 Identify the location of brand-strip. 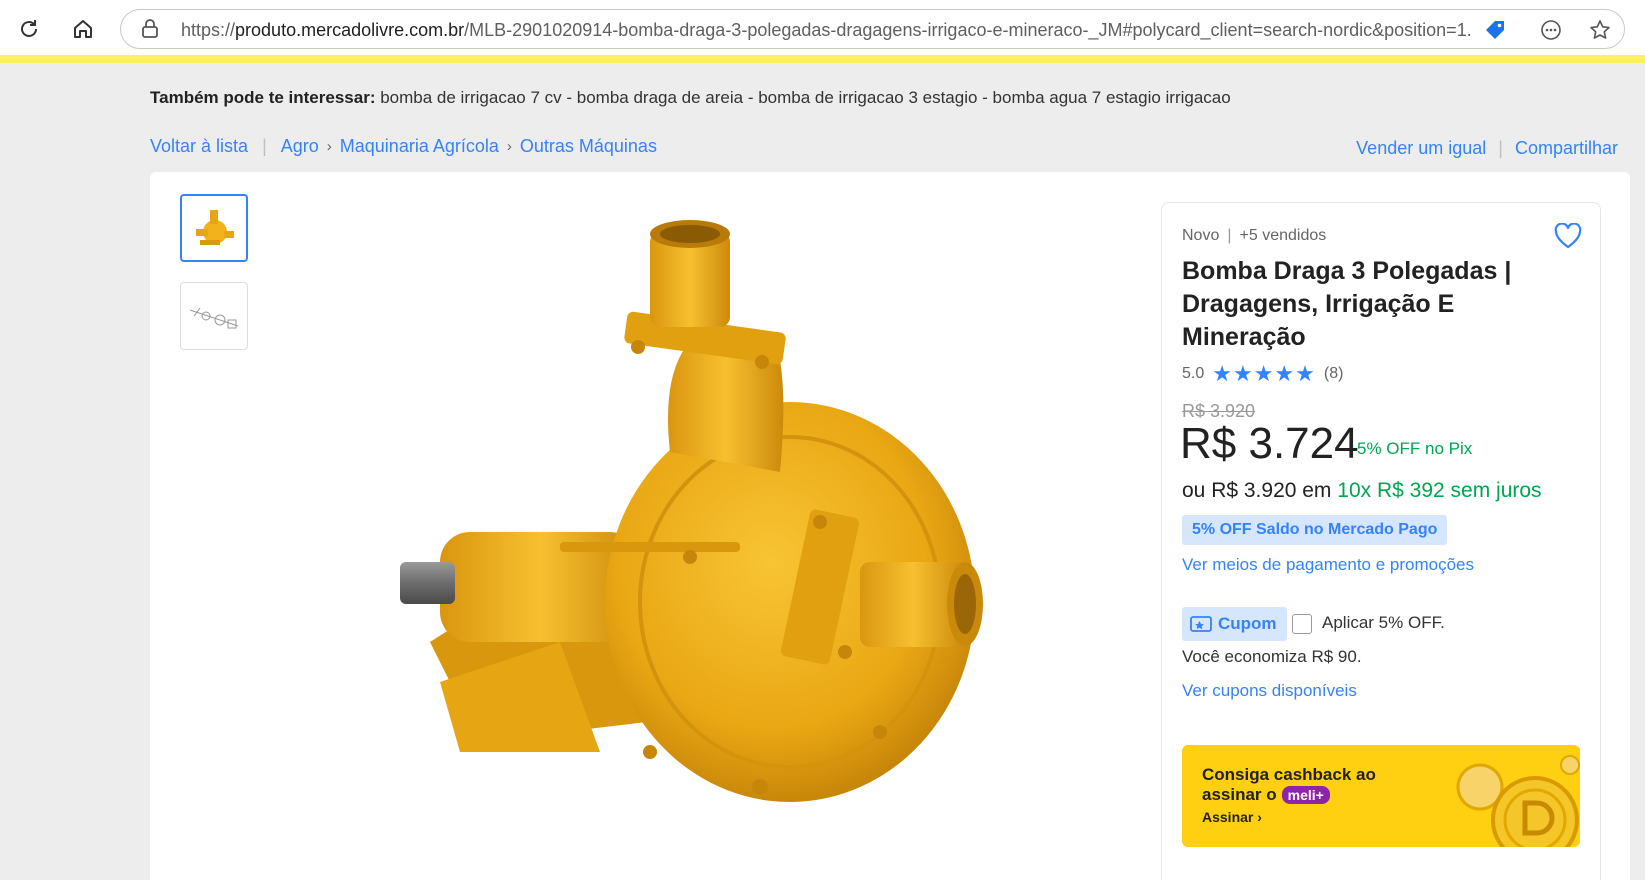
(822, 59).